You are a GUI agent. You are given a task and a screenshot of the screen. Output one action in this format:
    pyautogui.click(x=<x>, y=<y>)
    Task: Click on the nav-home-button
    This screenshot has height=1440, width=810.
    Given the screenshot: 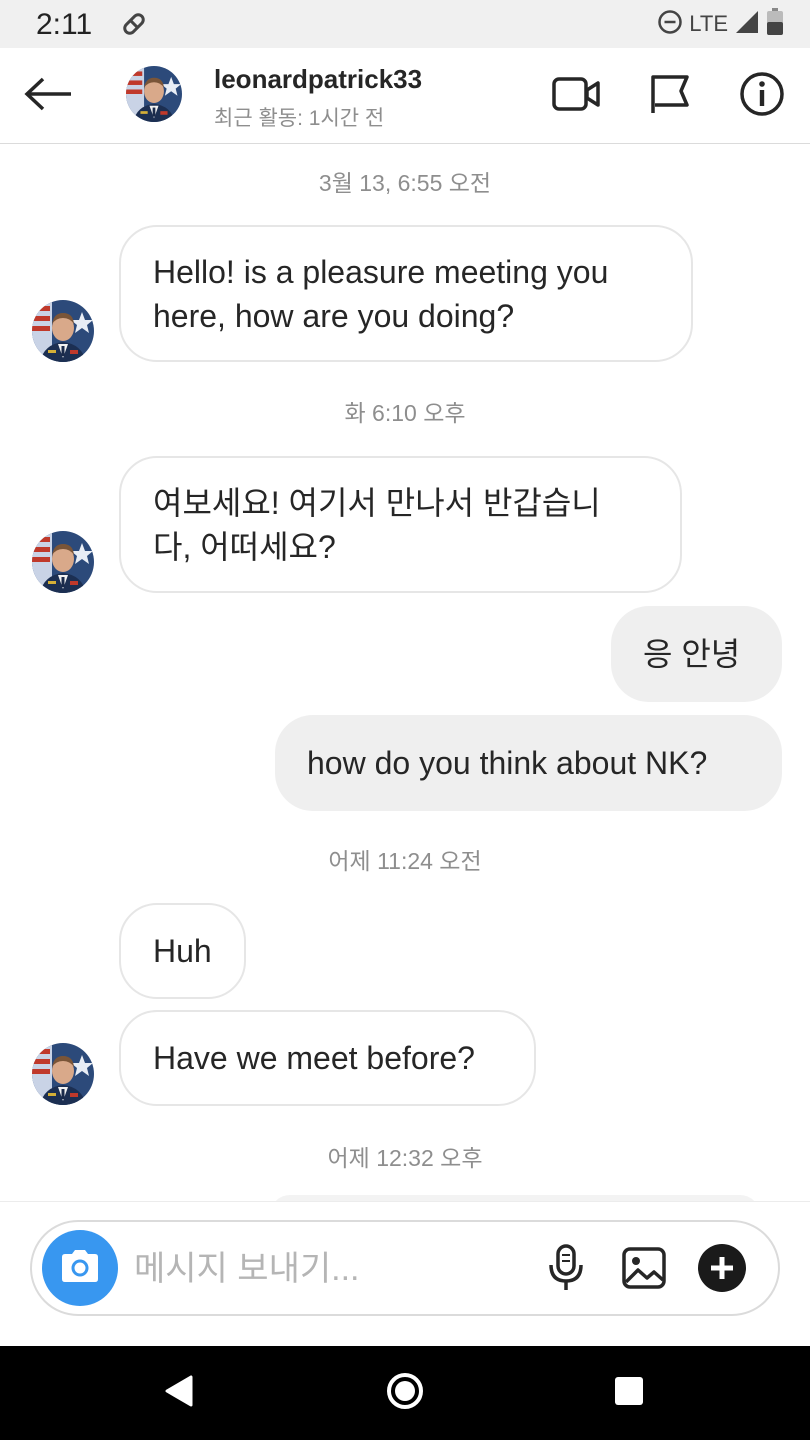 What is the action you would take?
    pyautogui.click(x=405, y=1393)
    